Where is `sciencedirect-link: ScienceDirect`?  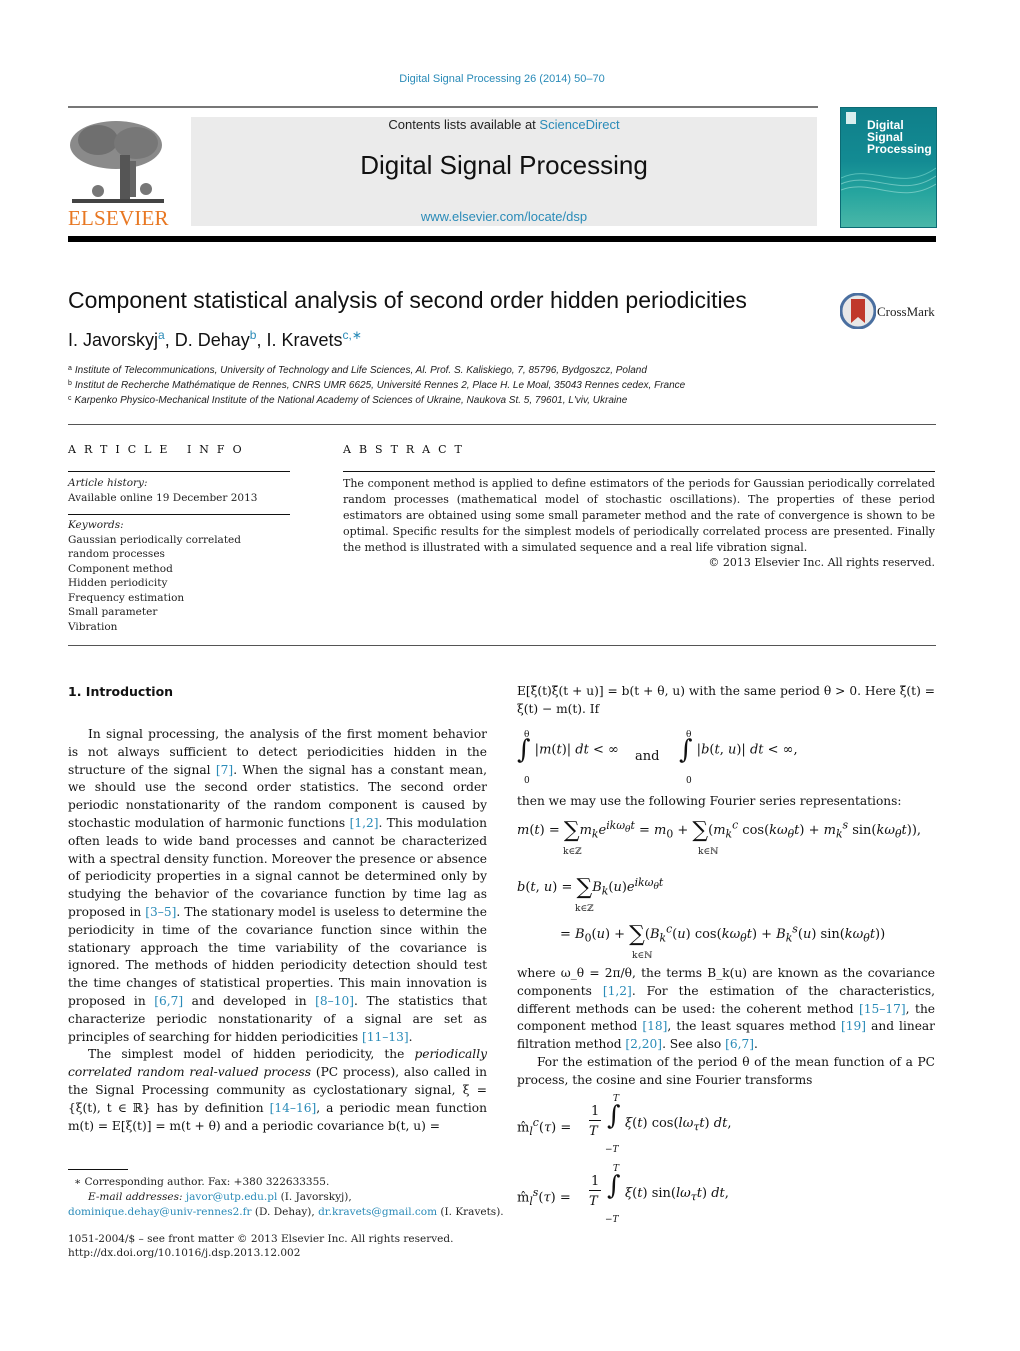
sciencedirect-link: ScienceDirect is located at coordinates (579, 124).